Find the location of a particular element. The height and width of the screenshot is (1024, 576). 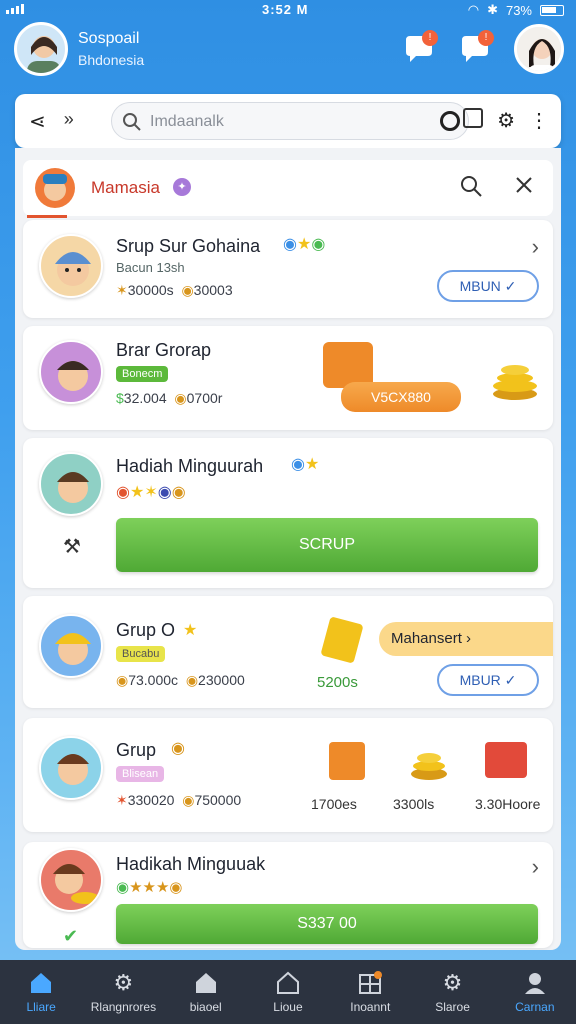

group-stats: ✶330020 ◉750000 is located at coordinates (179, 800).